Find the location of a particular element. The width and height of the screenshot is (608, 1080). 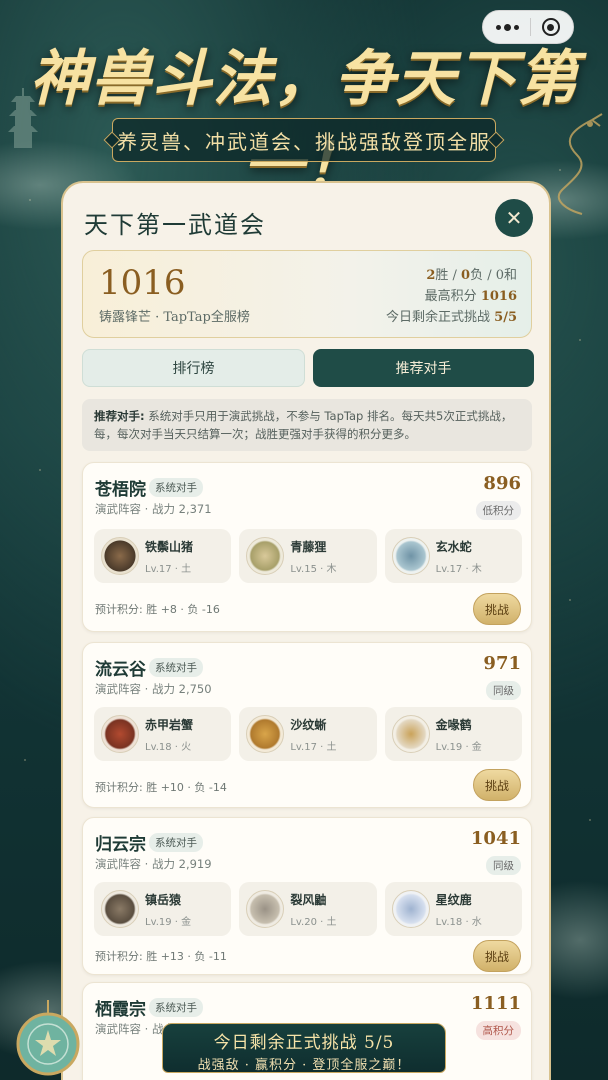

crane-icon is located at coordinates (410, 734).